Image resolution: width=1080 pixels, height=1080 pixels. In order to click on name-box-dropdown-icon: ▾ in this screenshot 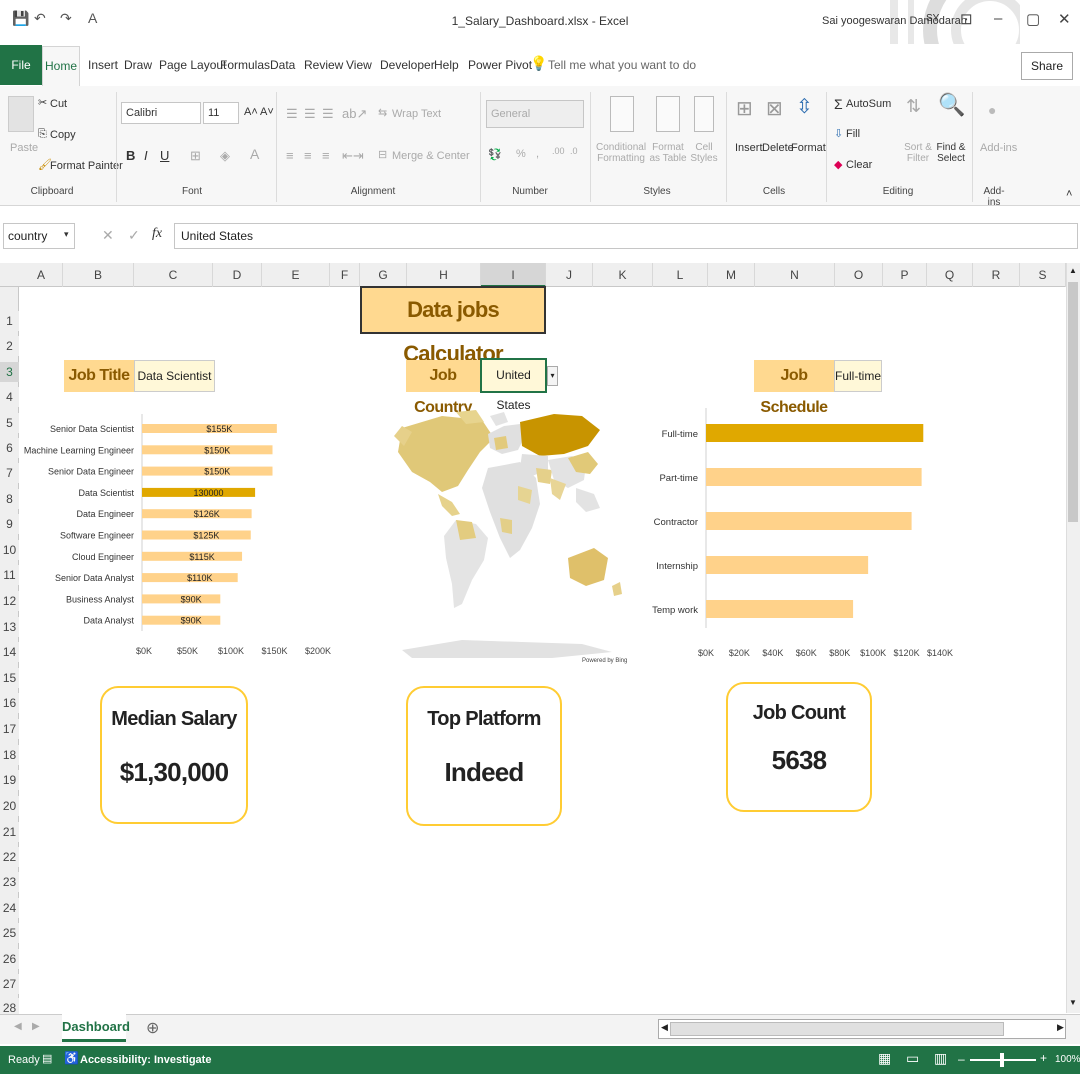, I will do `click(66, 234)`.